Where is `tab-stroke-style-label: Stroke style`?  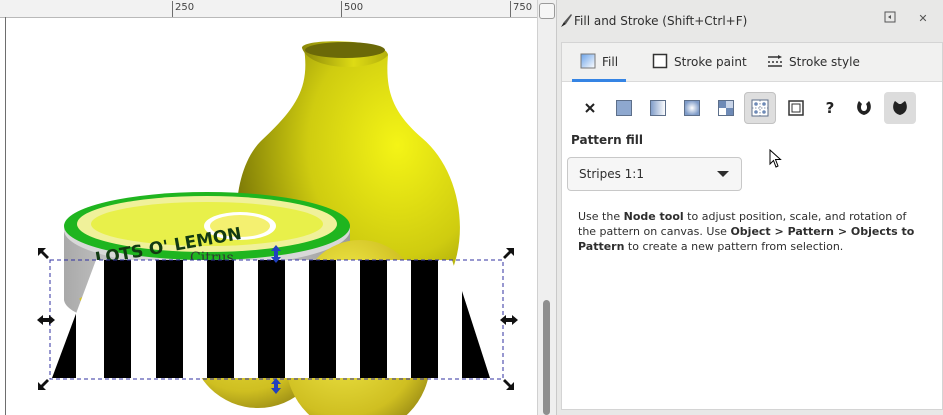 tab-stroke-style-label: Stroke style is located at coordinates (824, 62).